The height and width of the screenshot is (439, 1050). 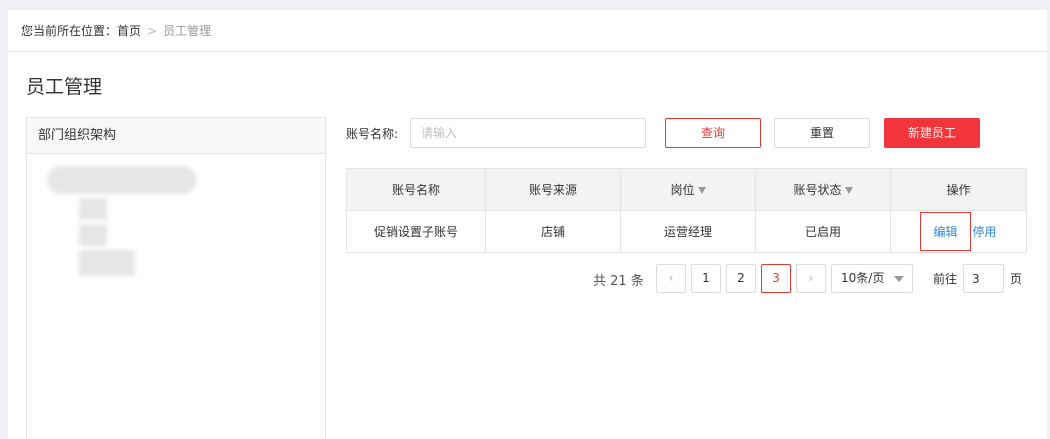 I want to click on column-header-account-source: 账号来源, so click(x=553, y=189).